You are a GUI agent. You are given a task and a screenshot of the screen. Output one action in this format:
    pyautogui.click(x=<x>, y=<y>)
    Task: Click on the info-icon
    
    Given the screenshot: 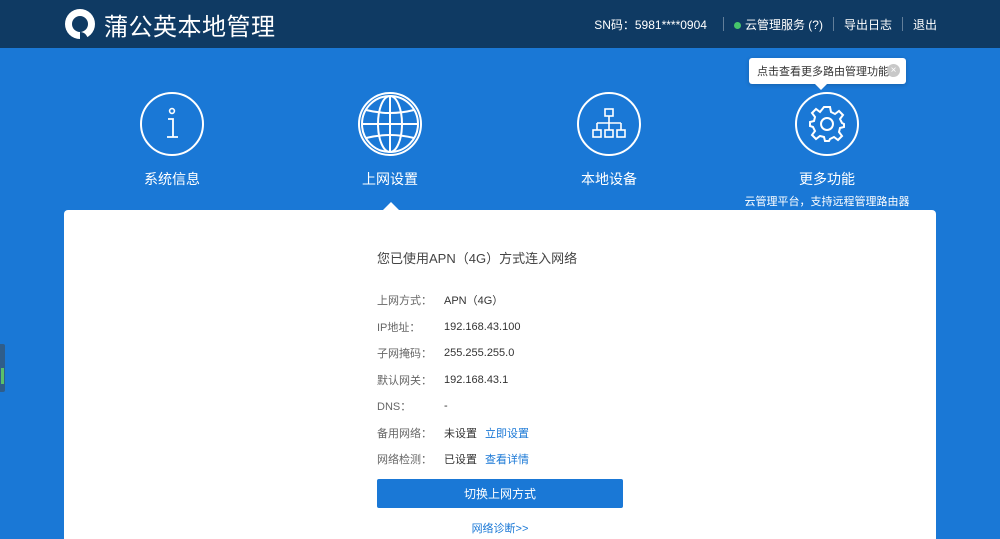 What is the action you would take?
    pyautogui.click(x=172, y=122)
    